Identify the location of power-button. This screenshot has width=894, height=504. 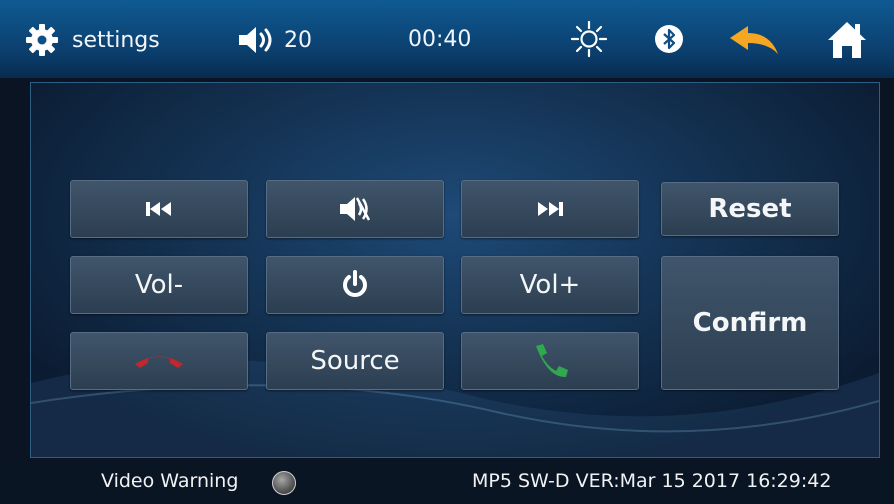
(355, 285).